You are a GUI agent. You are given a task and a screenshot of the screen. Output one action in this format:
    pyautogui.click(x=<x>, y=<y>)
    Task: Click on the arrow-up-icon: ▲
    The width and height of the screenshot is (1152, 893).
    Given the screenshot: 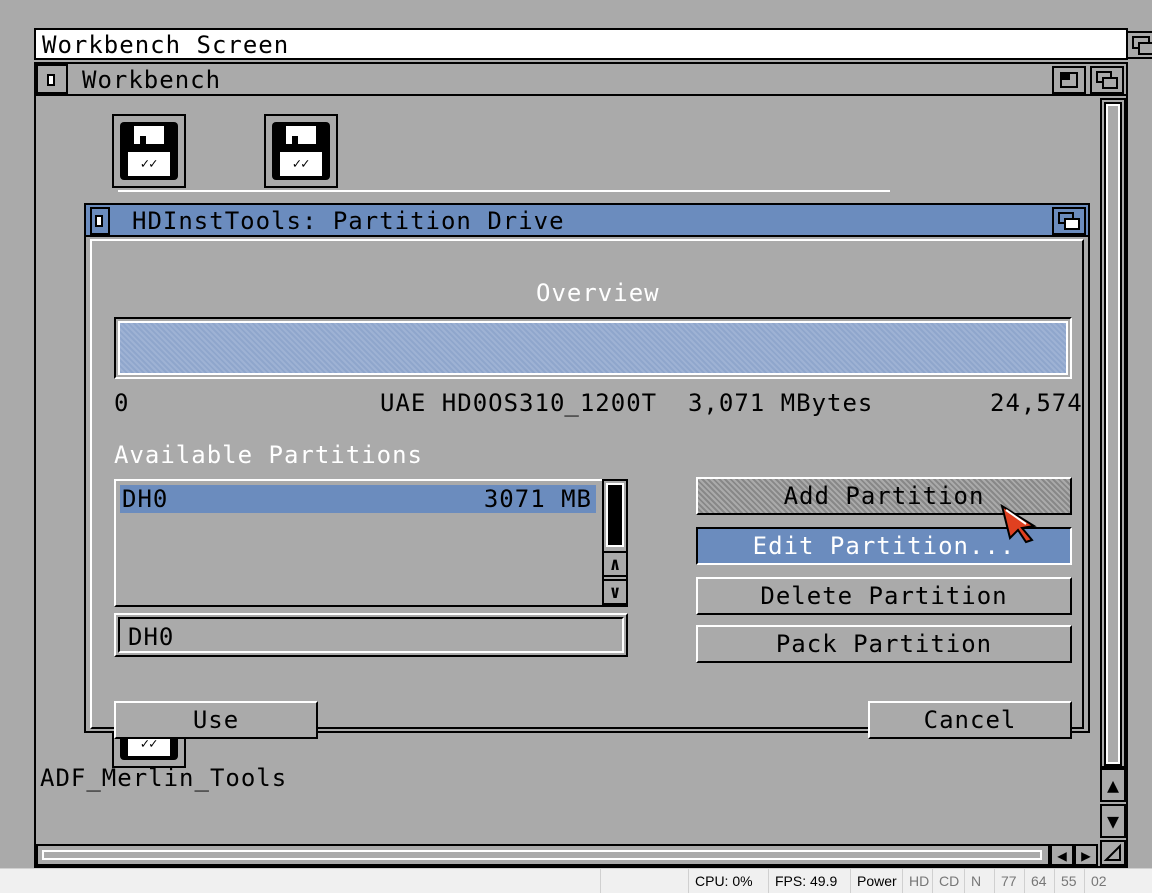 What is the action you would take?
    pyautogui.click(x=1113, y=785)
    